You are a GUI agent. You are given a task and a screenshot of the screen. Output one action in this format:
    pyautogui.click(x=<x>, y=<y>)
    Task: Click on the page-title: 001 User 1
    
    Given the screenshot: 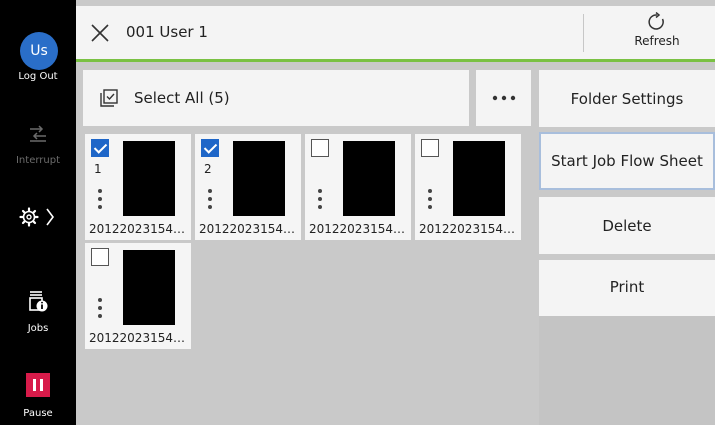 What is the action you would take?
    pyautogui.click(x=167, y=32)
    